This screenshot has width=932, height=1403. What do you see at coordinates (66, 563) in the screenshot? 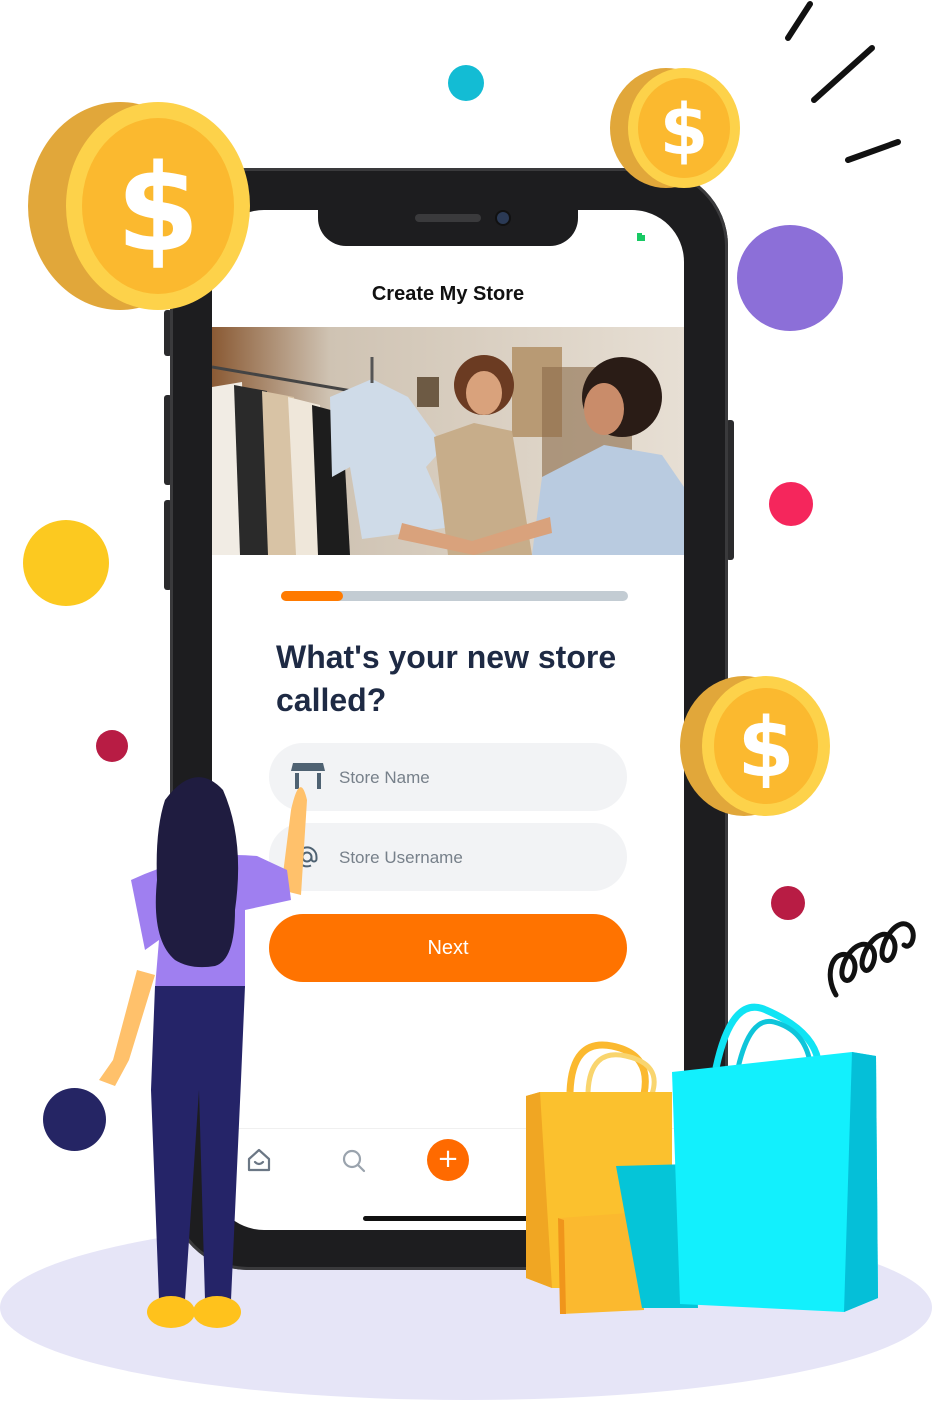
I see `yellow-dot` at bounding box center [66, 563].